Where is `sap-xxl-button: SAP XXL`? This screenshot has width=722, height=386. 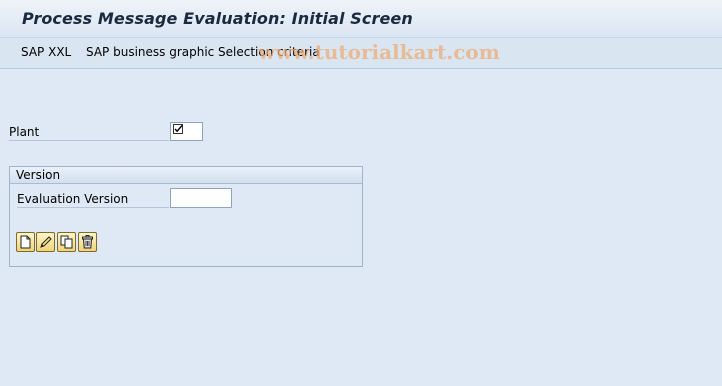 sap-xxl-button: SAP XXL is located at coordinates (46, 52).